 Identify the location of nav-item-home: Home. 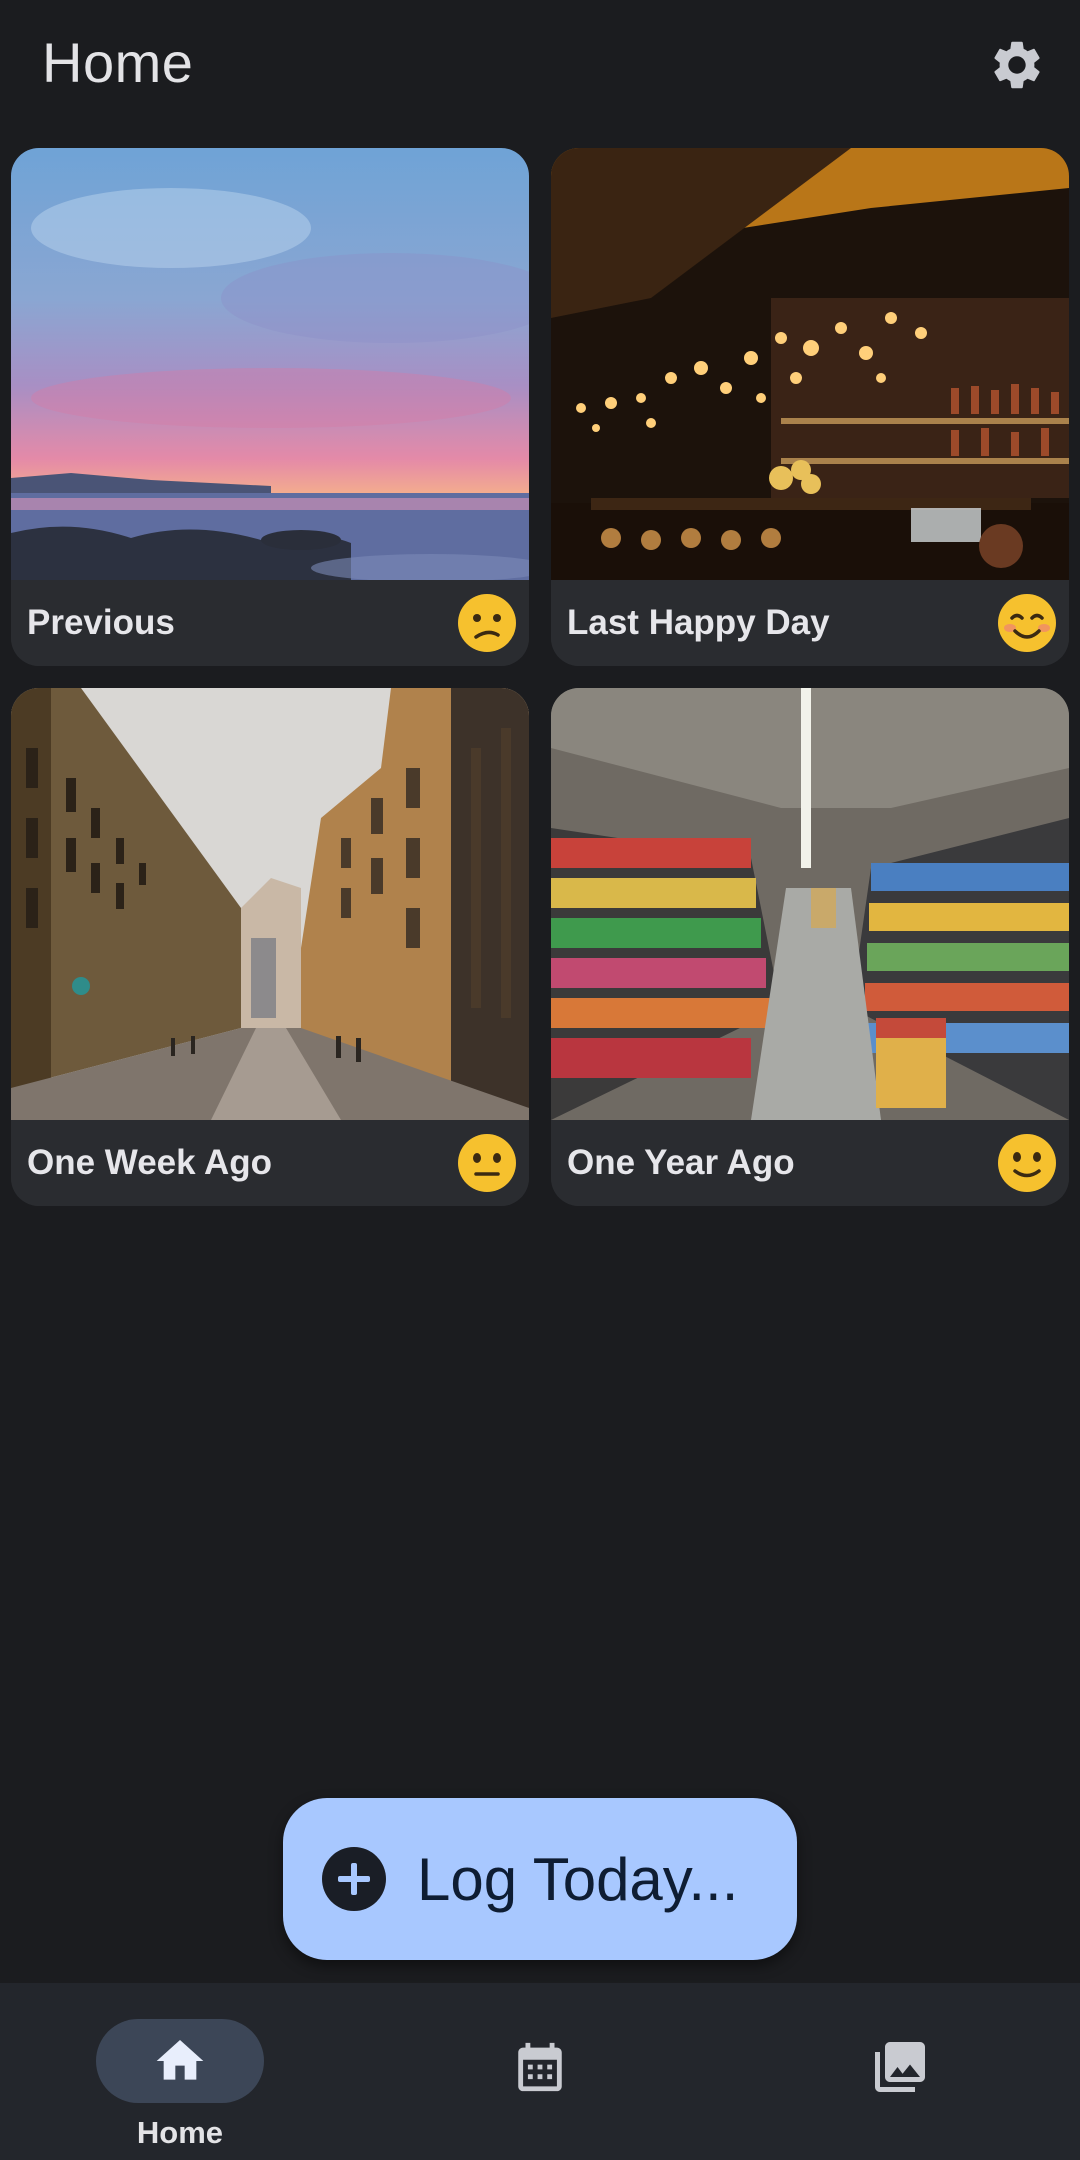
(180, 2071).